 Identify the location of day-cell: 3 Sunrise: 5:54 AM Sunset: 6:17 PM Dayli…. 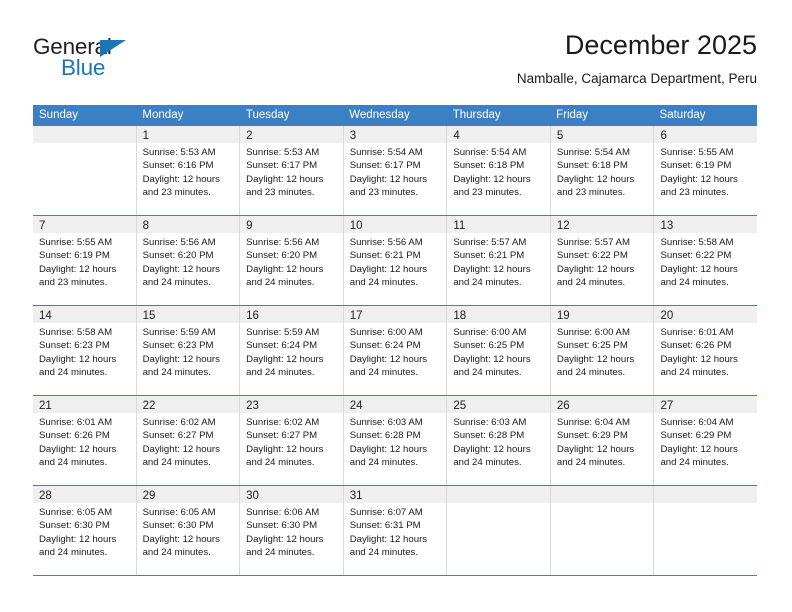
(395, 170).